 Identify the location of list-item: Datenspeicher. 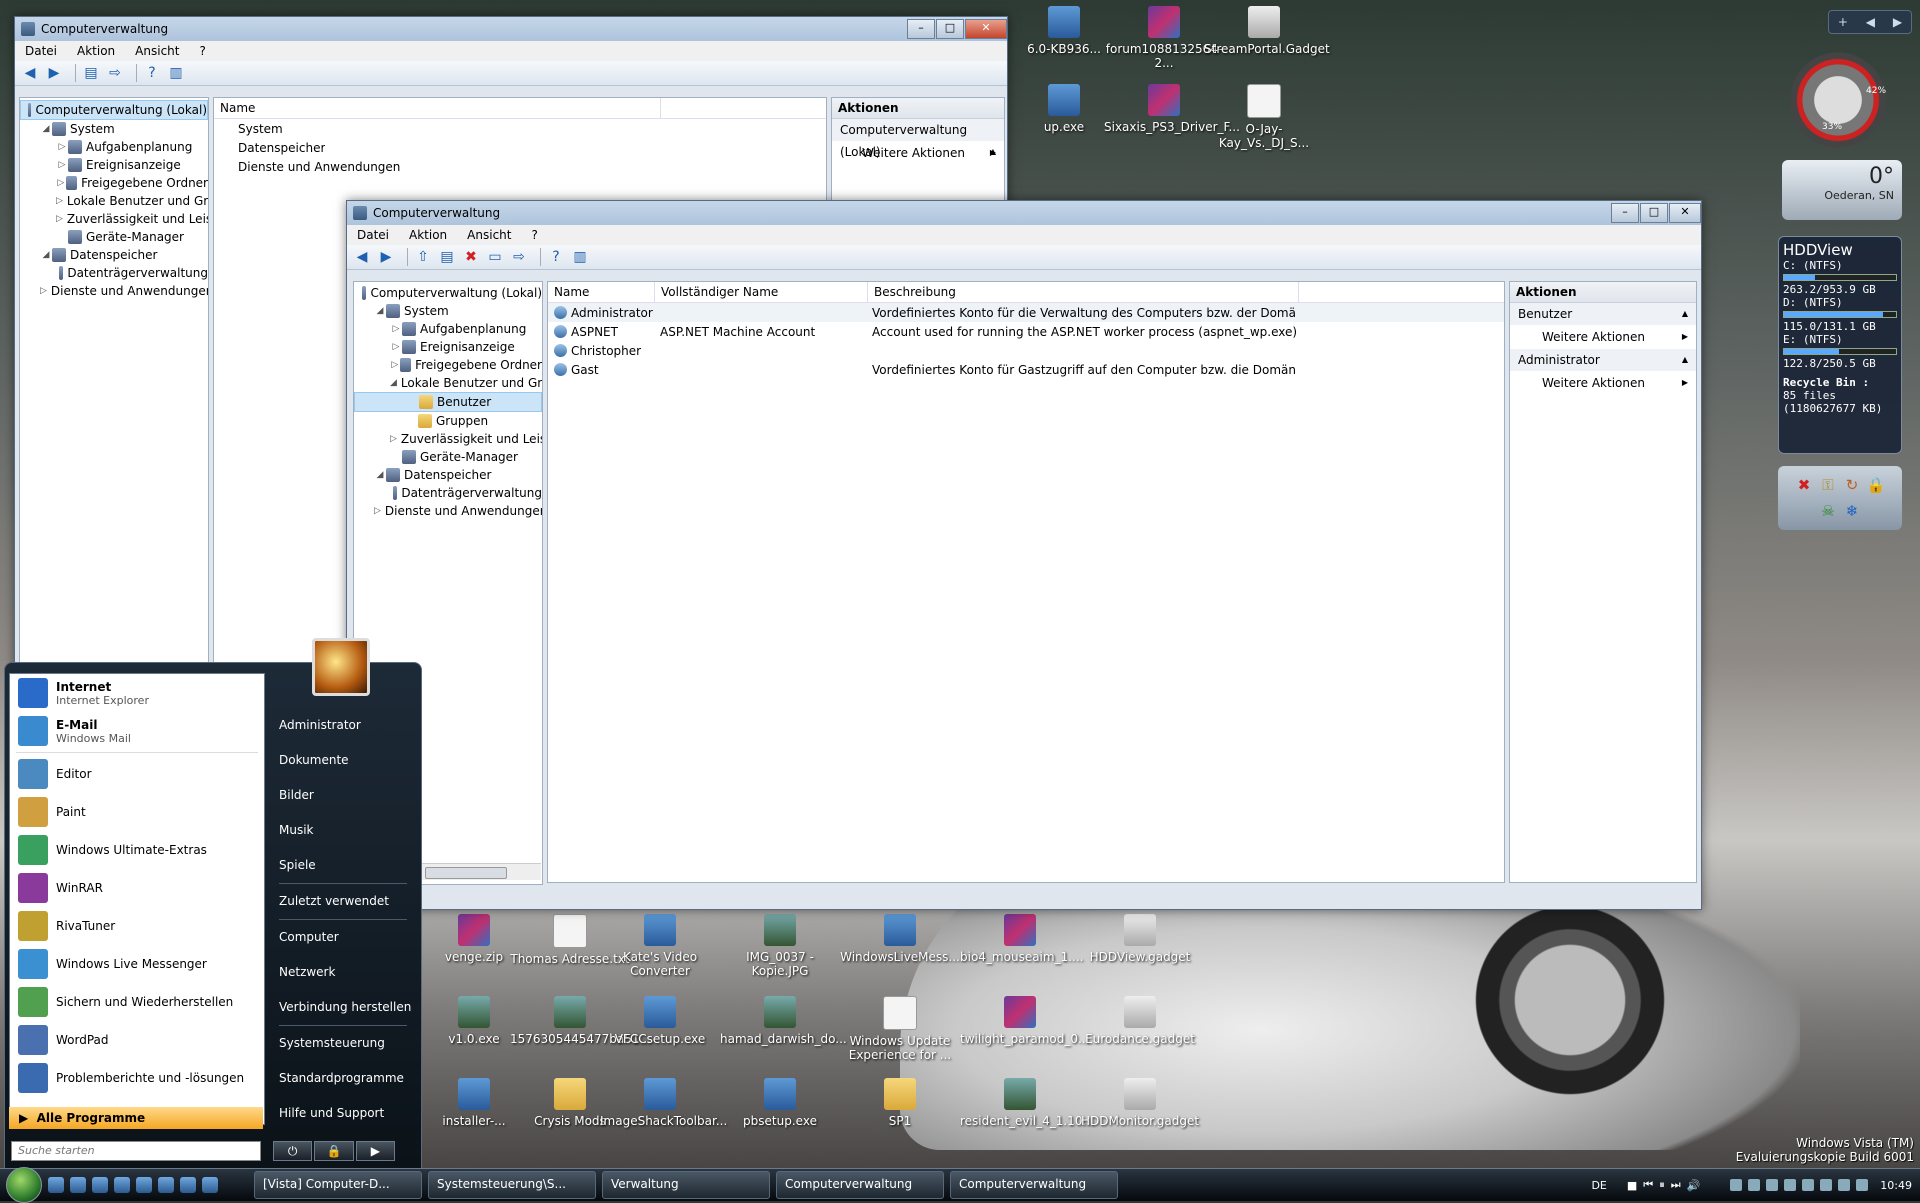
(520, 147).